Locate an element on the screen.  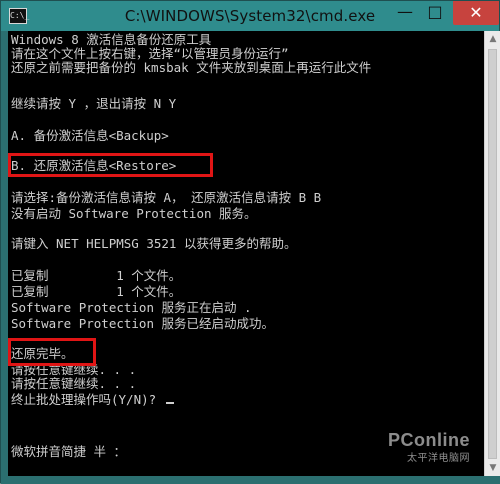
text-cursor is located at coordinates (169, 403).